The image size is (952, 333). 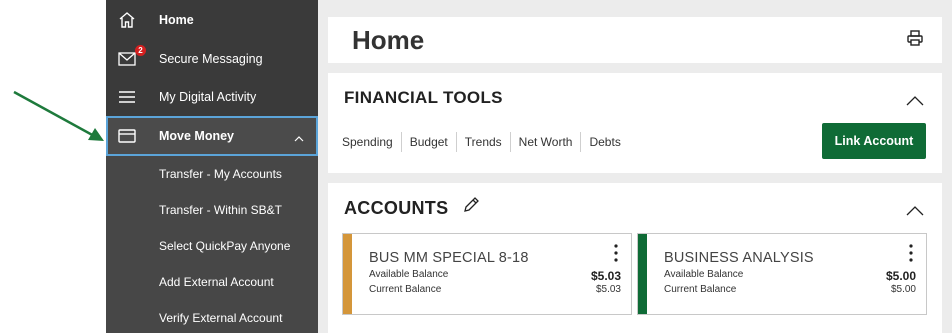 I want to click on pencil-icon, so click(x=471, y=207).